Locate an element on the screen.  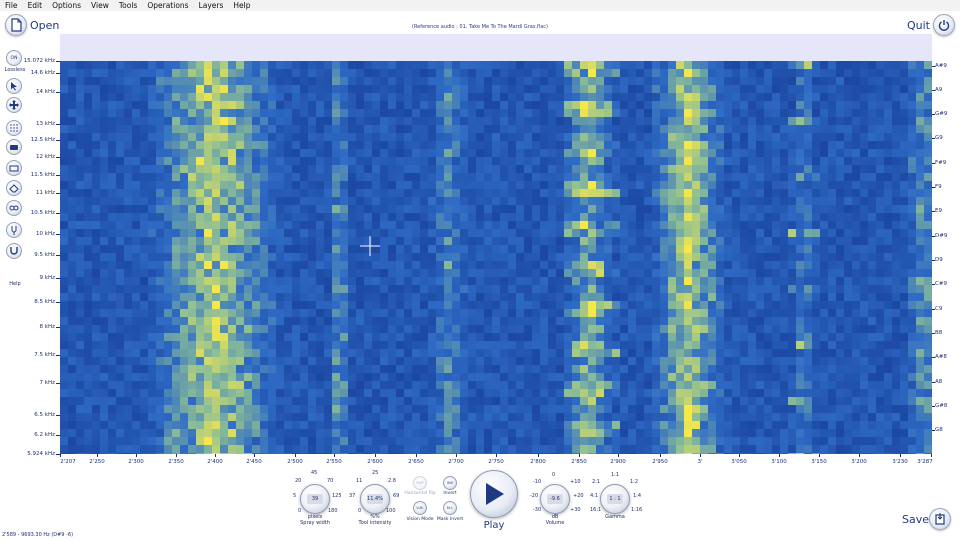
freq-label: 13 kHz is located at coordinates (45, 124).